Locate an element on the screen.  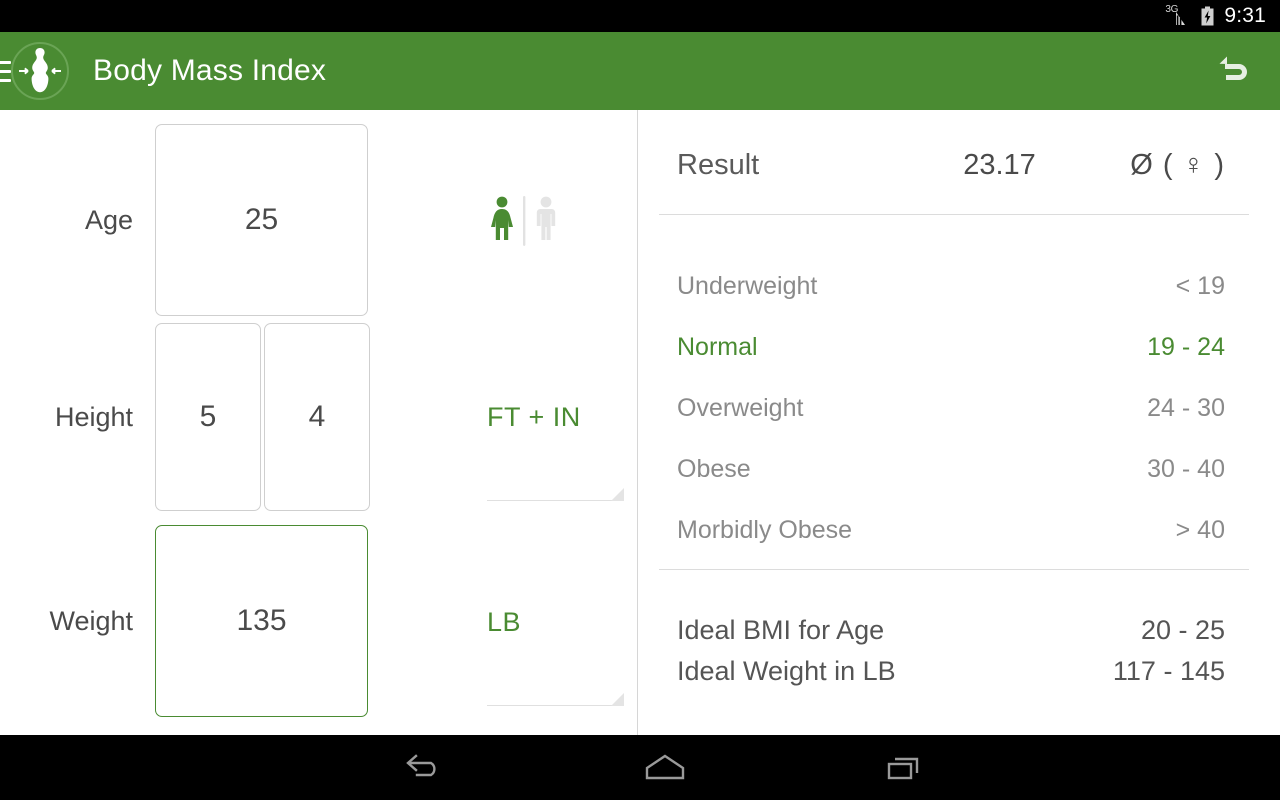
battery-charging-icon is located at coordinates (1207, 16).